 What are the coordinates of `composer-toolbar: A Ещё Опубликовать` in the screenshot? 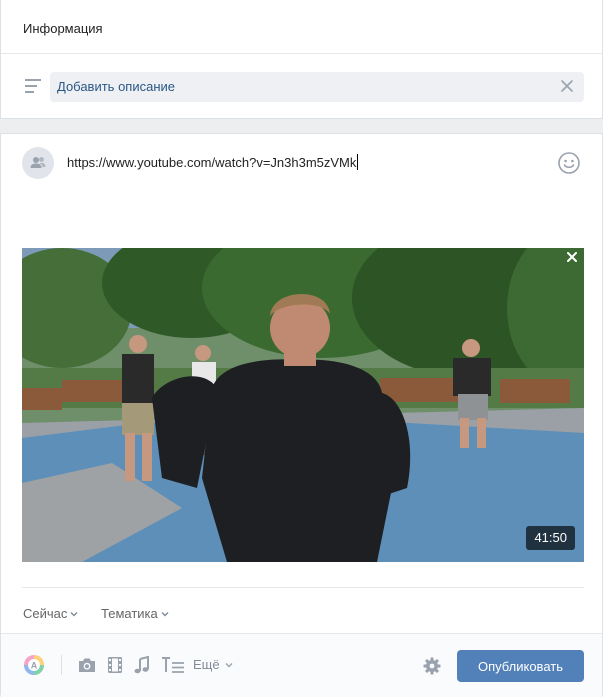 It's located at (301, 665).